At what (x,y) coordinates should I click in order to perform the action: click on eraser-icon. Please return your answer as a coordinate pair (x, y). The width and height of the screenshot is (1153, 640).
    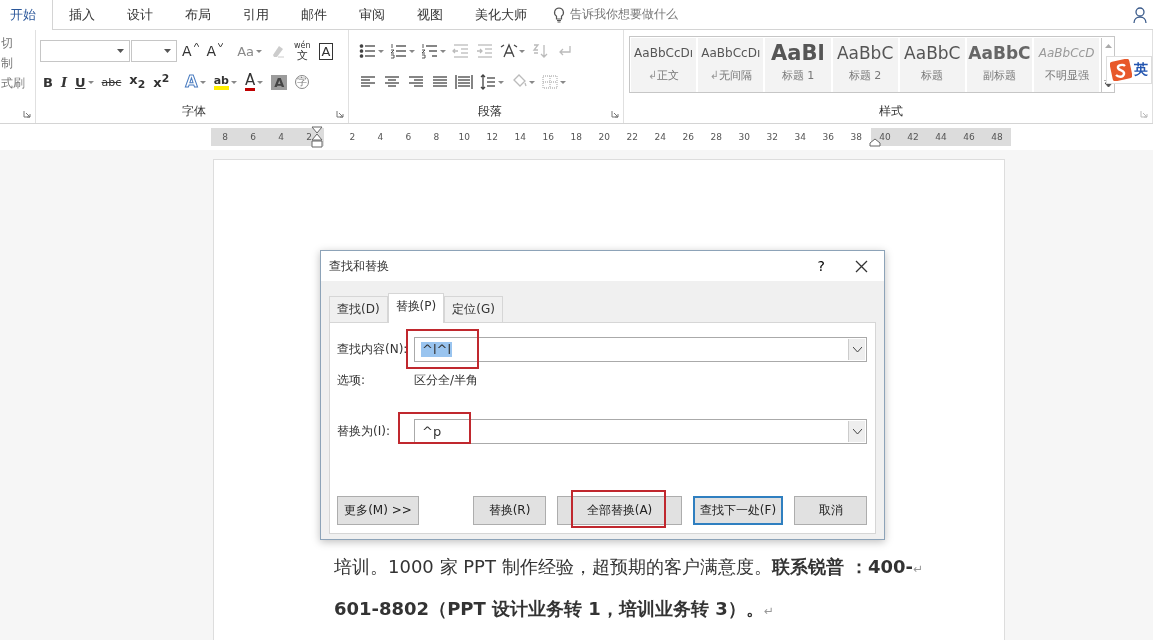
    Looking at the image, I should click on (278, 51).